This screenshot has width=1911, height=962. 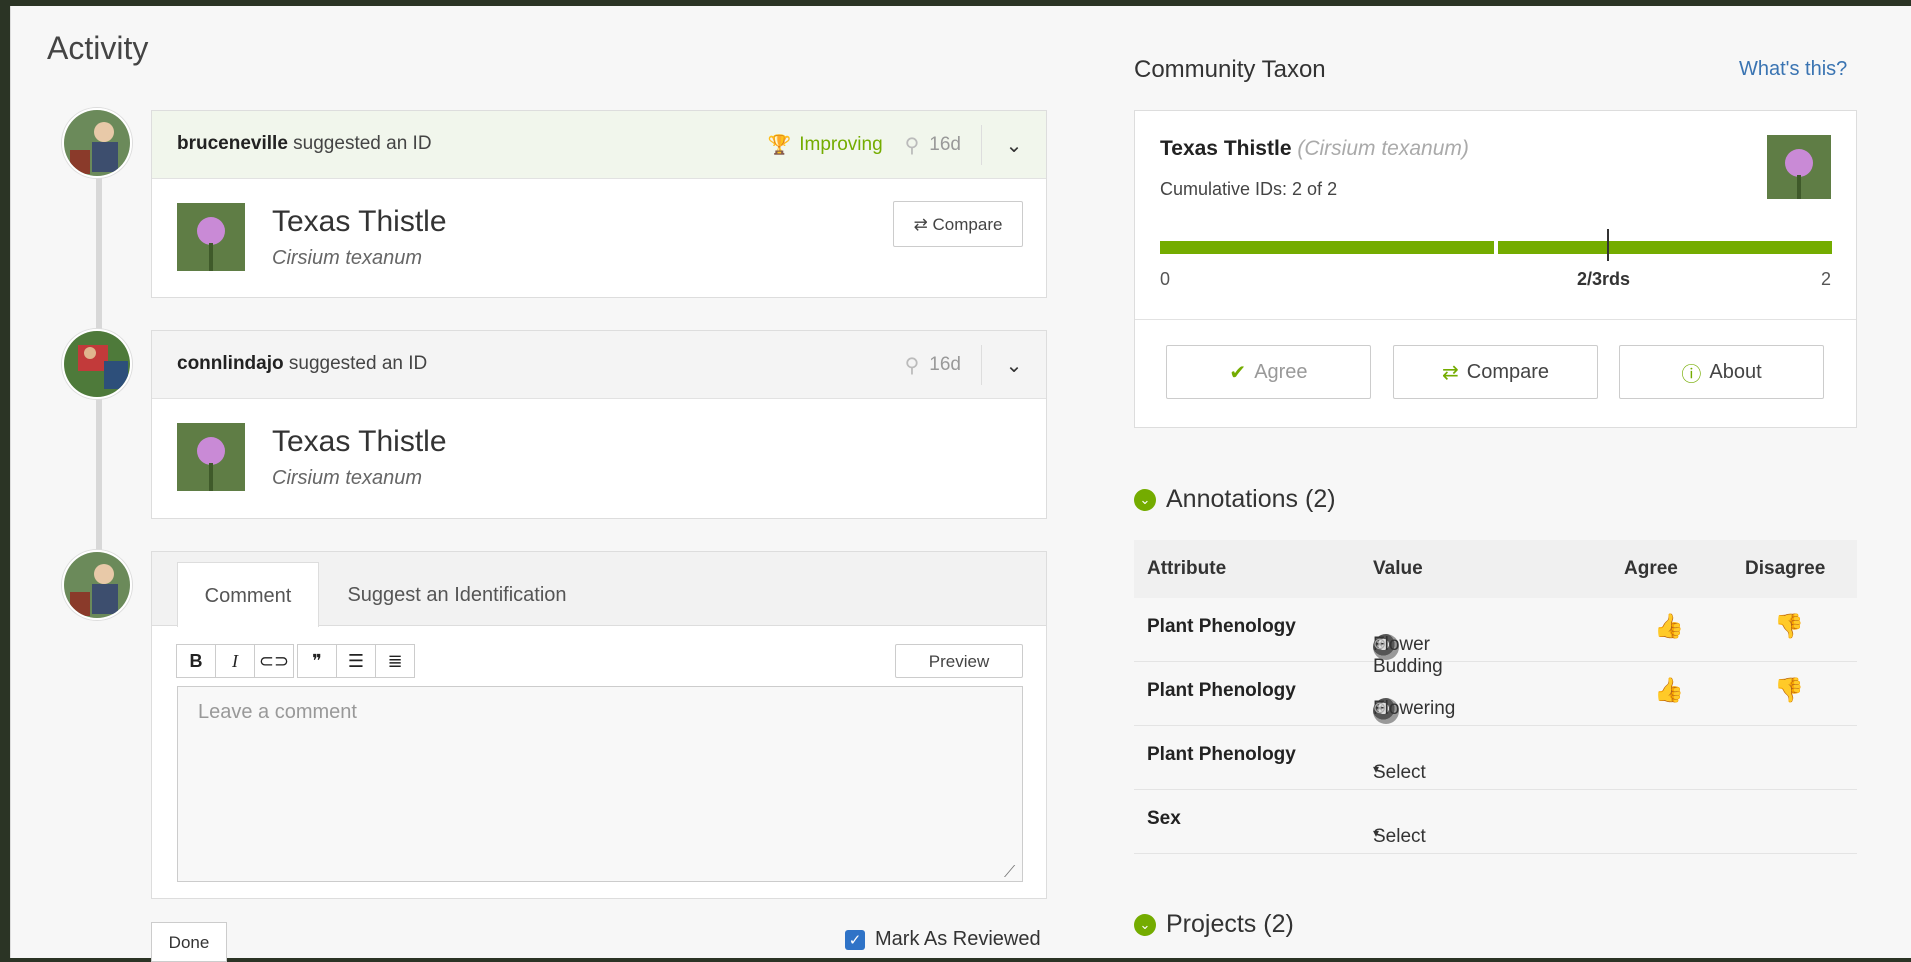 What do you see at coordinates (1691, 374) in the screenshot?
I see `info-icon: ⓘ` at bounding box center [1691, 374].